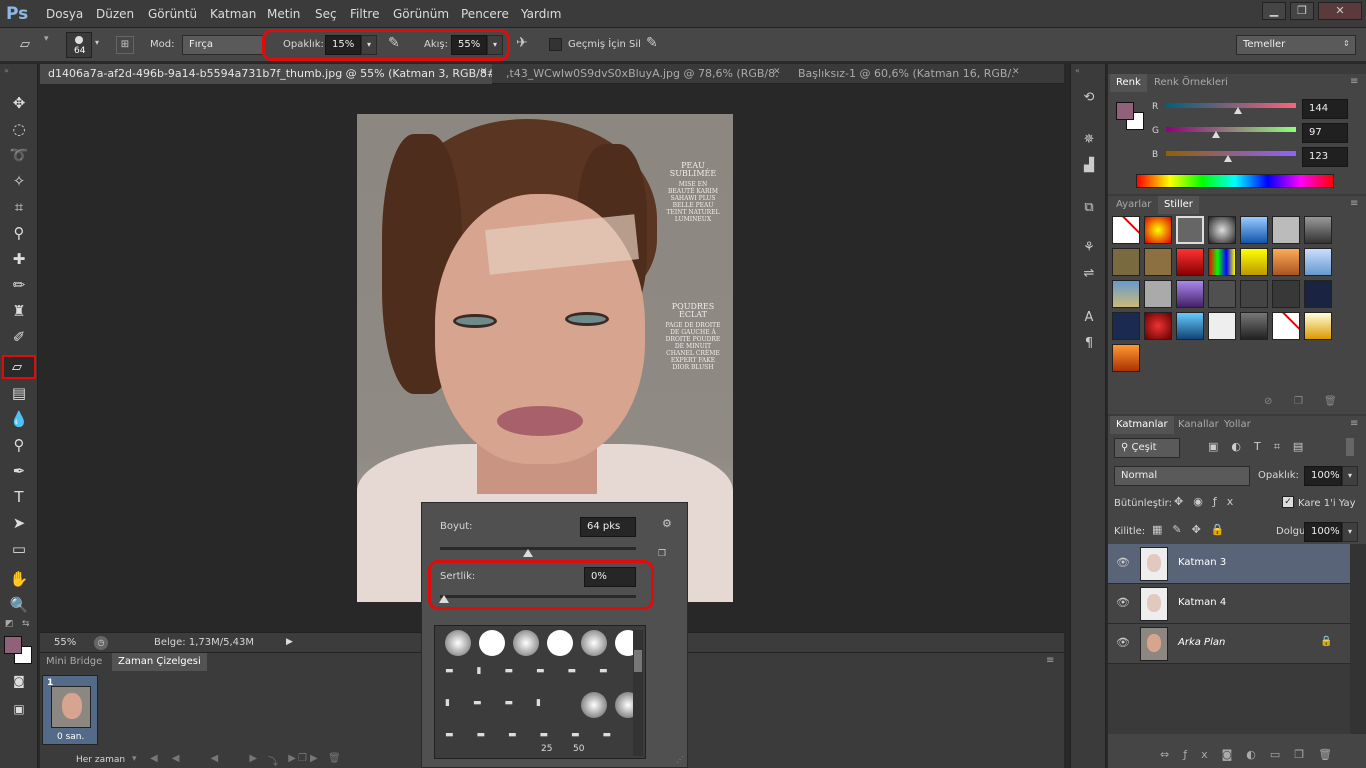  What do you see at coordinates (159, 662) in the screenshot?
I see `tab-timeline: Zaman Çizelgesi` at bounding box center [159, 662].